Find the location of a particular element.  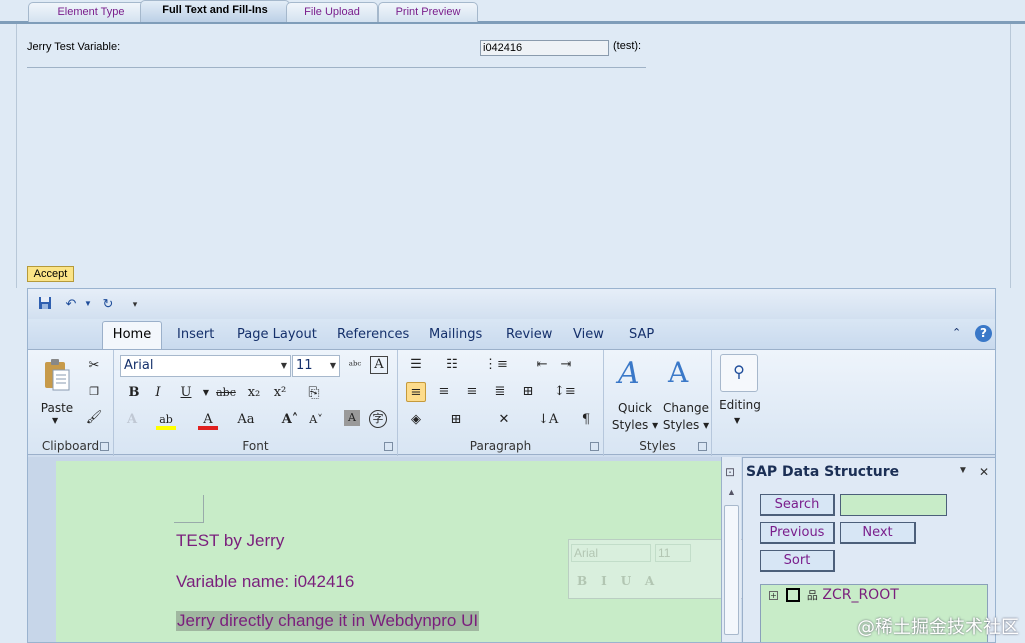

line-spacing-icon: ↕≡ is located at coordinates (565, 392).